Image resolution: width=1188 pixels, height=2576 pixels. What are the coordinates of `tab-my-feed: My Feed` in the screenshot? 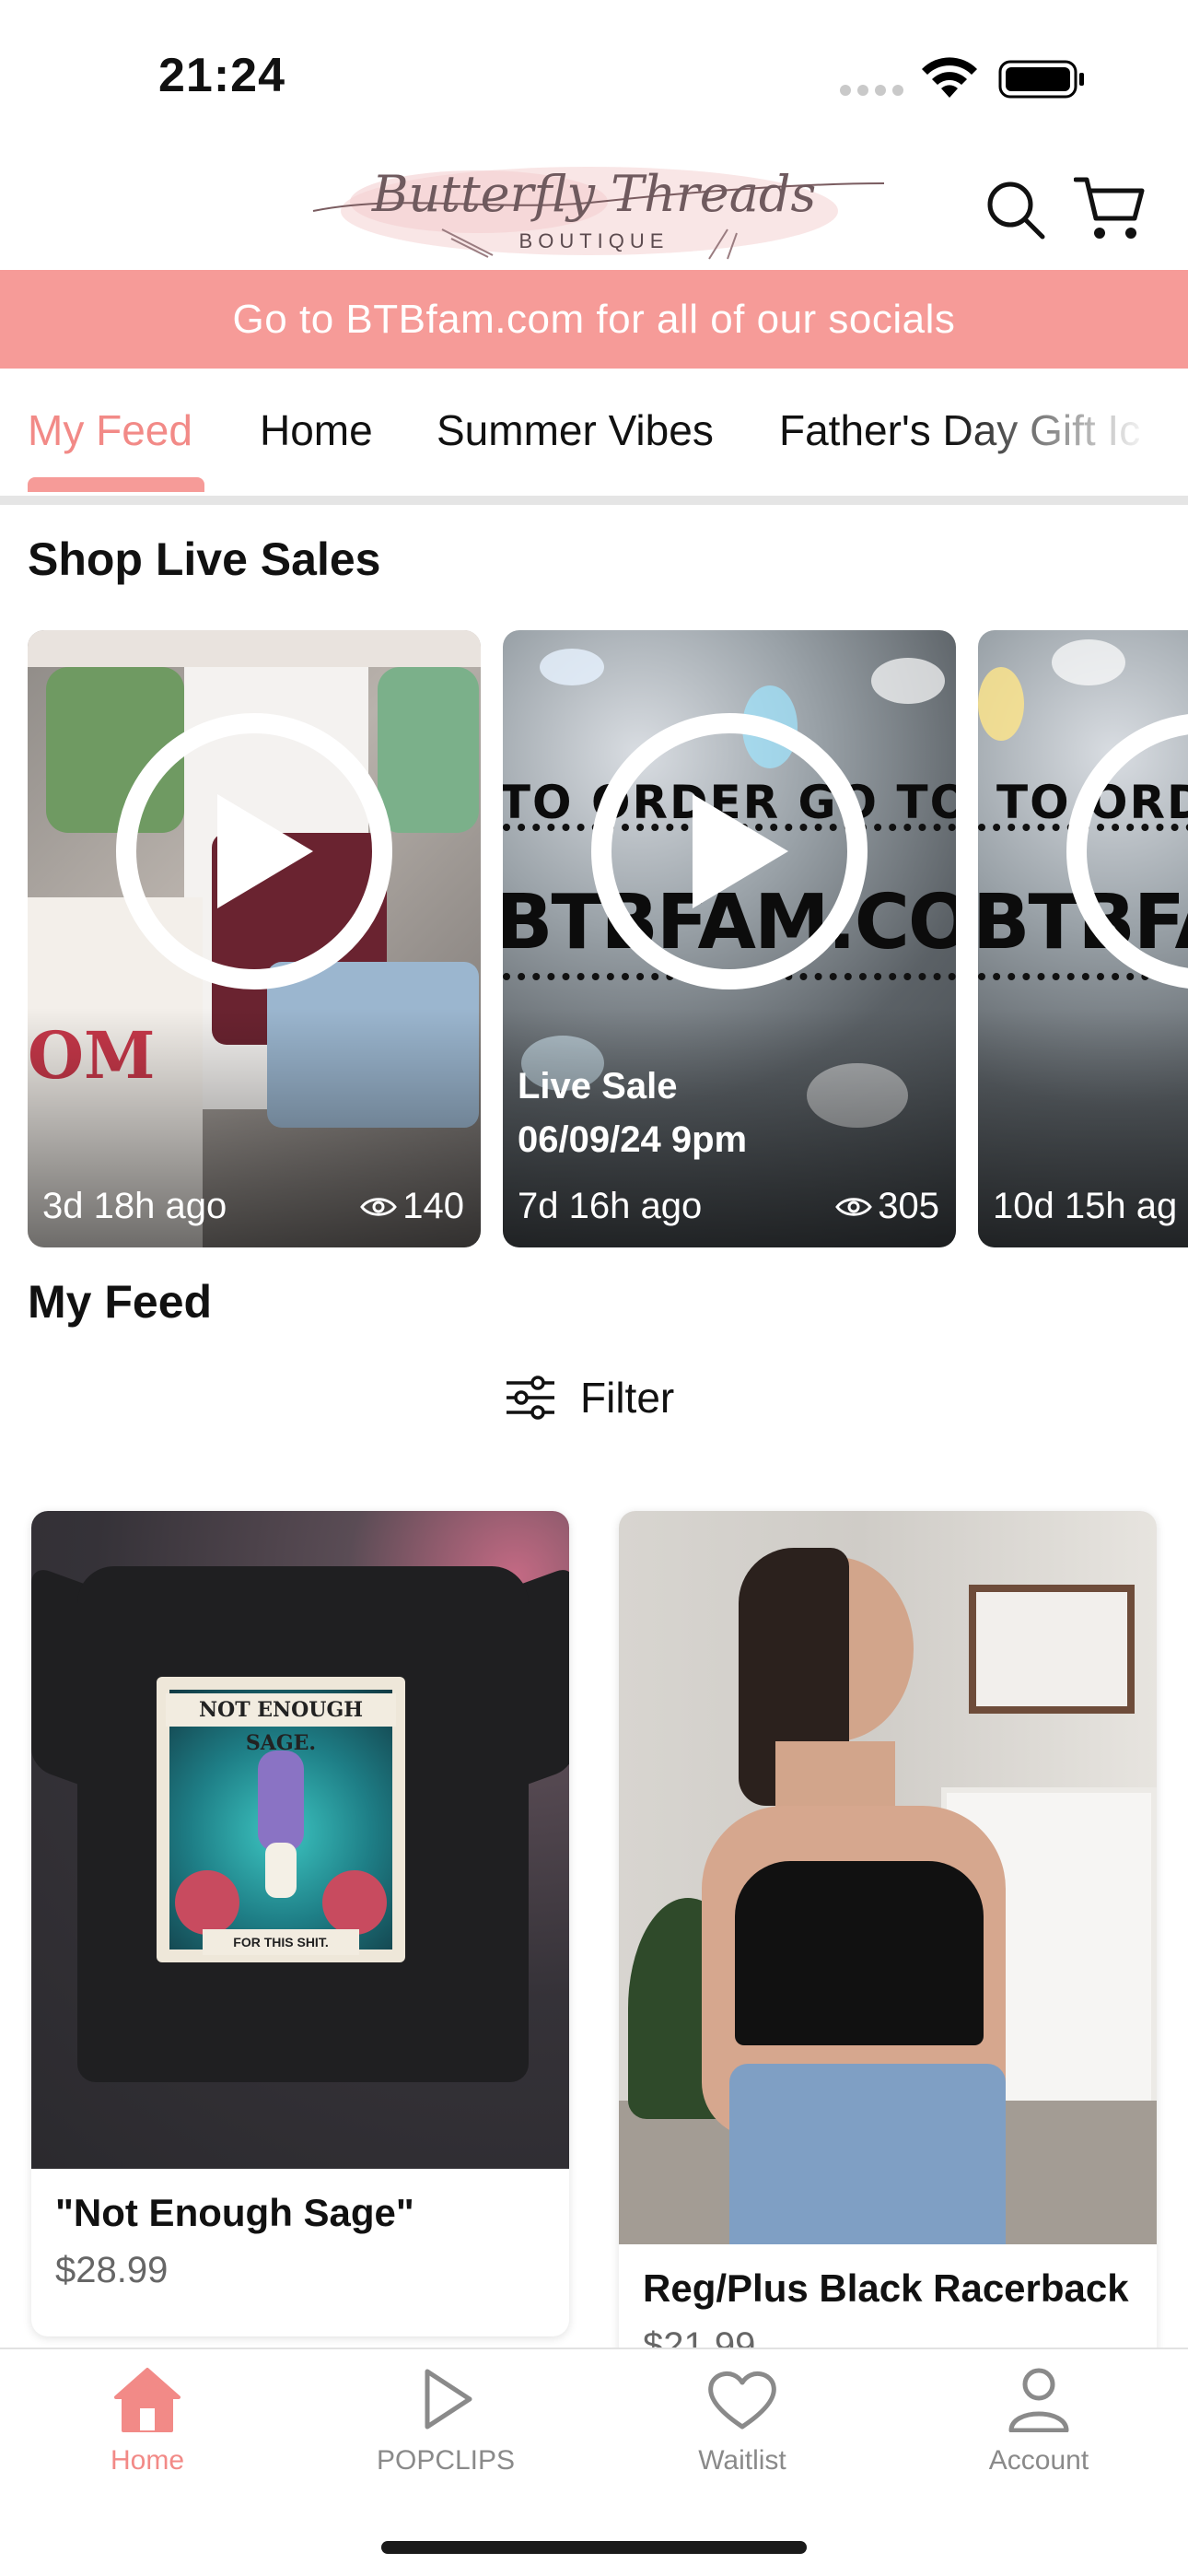 It's located at (110, 430).